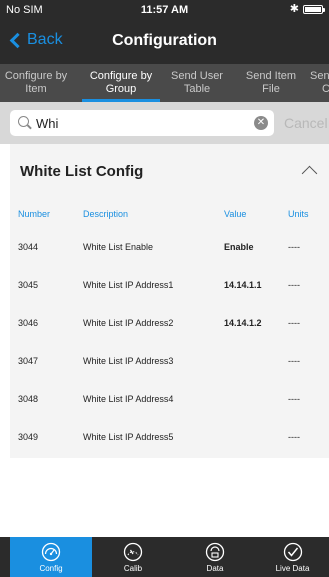 The image size is (329, 577). I want to click on cell-number: 3046, so click(28, 323).